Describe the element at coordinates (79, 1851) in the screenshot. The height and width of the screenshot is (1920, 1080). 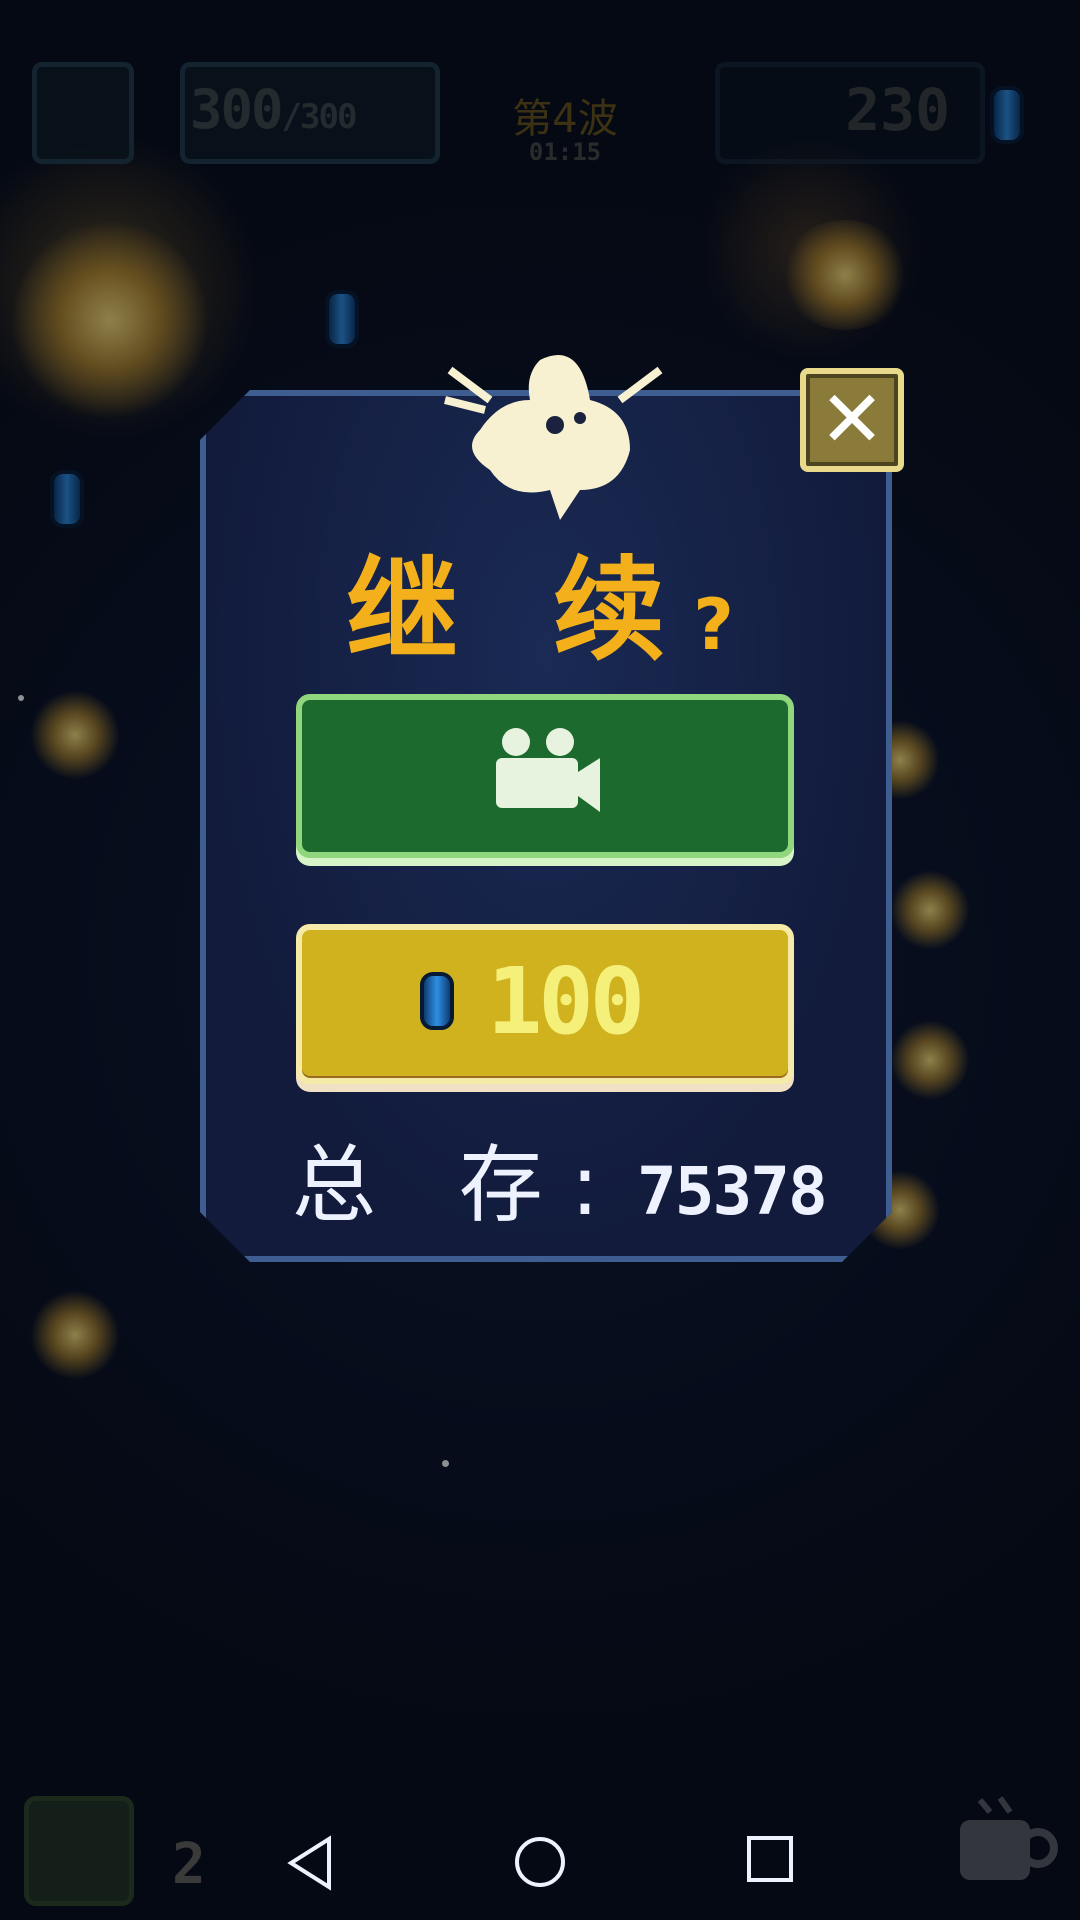
I see `item-slot` at that location.